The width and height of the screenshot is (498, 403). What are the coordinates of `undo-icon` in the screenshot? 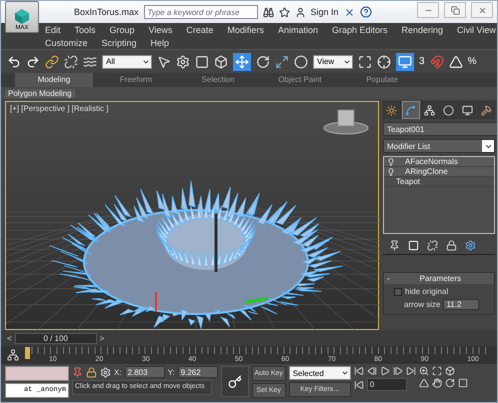 It's located at (14, 61).